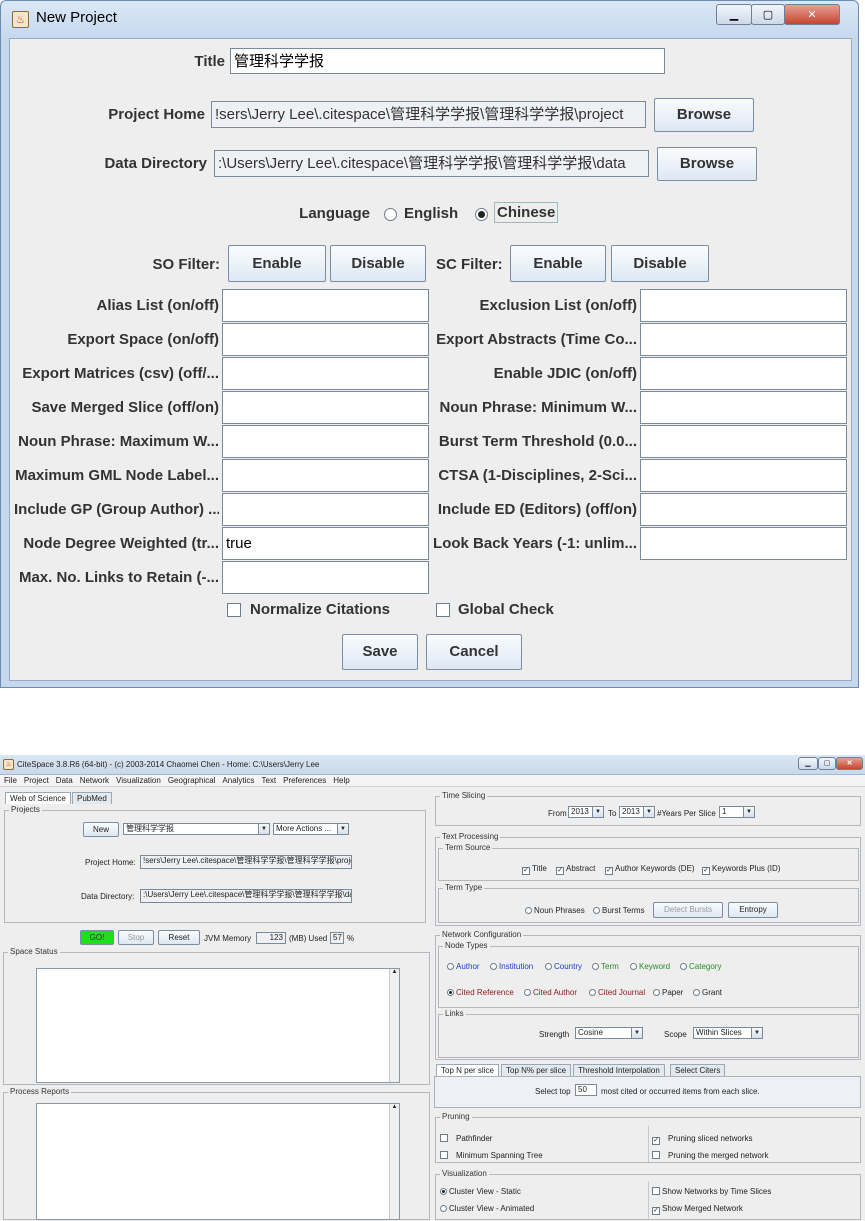 The width and height of the screenshot is (865, 1221). I want to click on cs-minimize-button: ▁, so click(808, 763).